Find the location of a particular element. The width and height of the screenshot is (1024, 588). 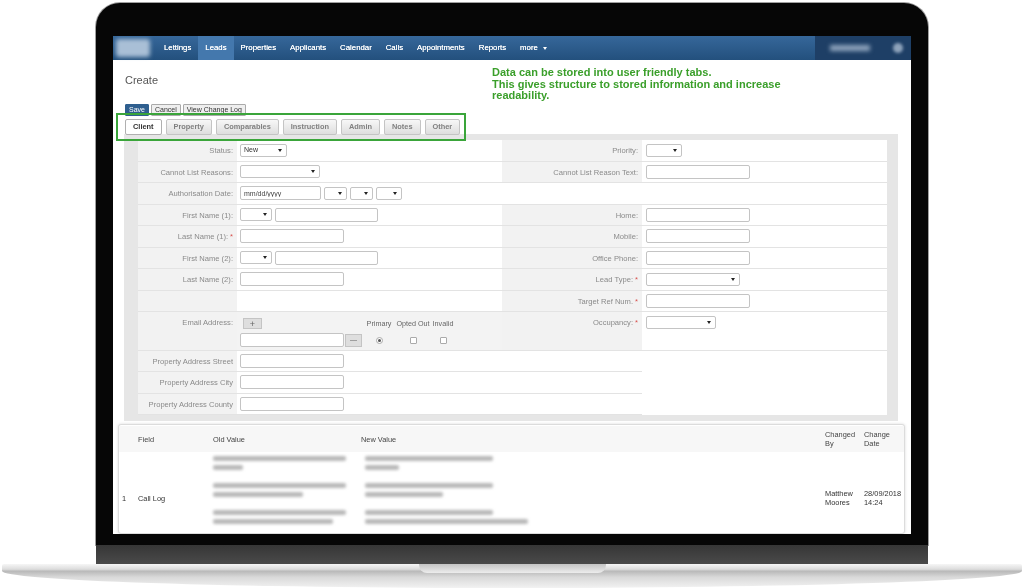

page-title: Create is located at coordinates (142, 80).